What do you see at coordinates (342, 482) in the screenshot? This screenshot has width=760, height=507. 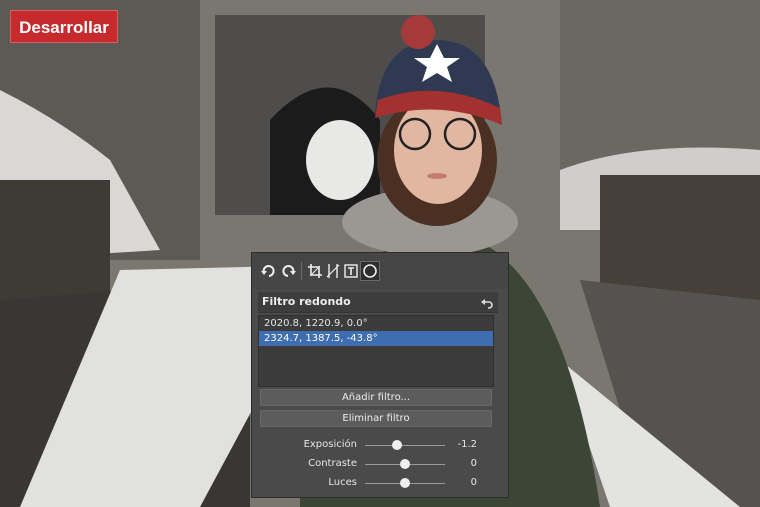 I see `highlights-label: Luces` at bounding box center [342, 482].